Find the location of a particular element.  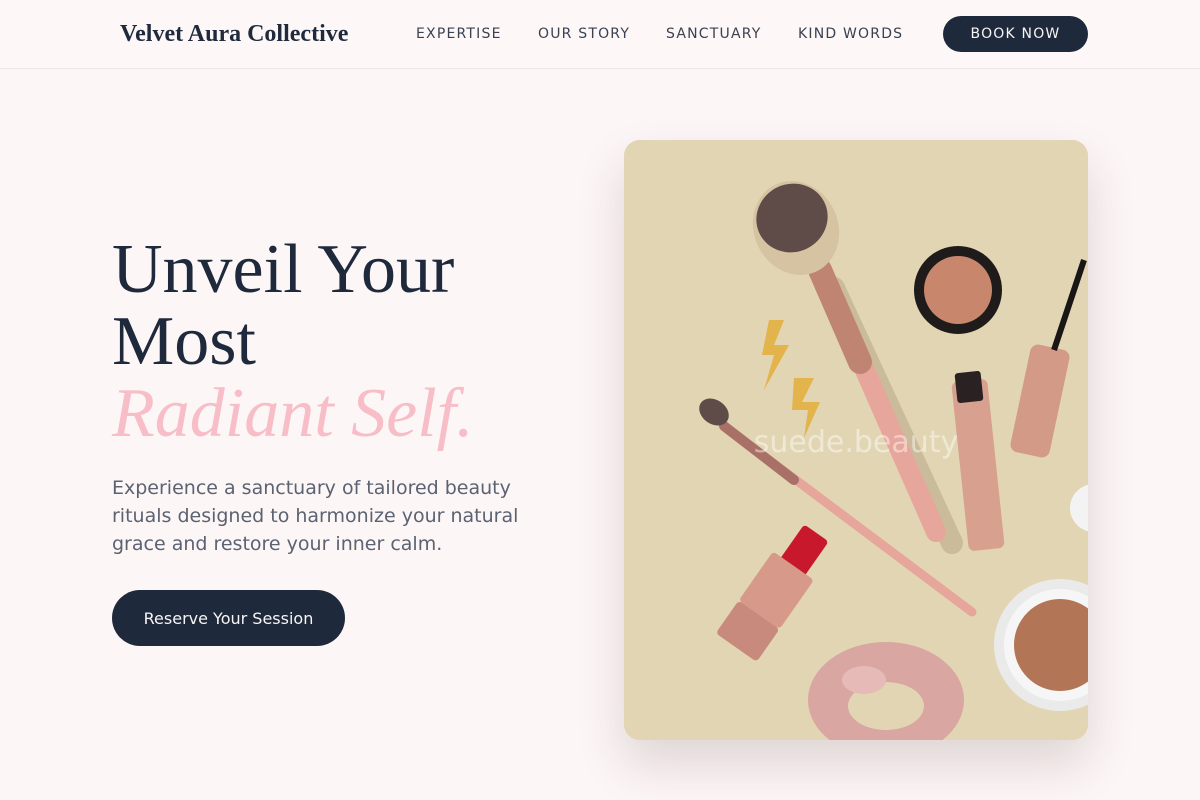

hero-headline: Unveil Your Most Radiant Self. is located at coordinates (342, 342).